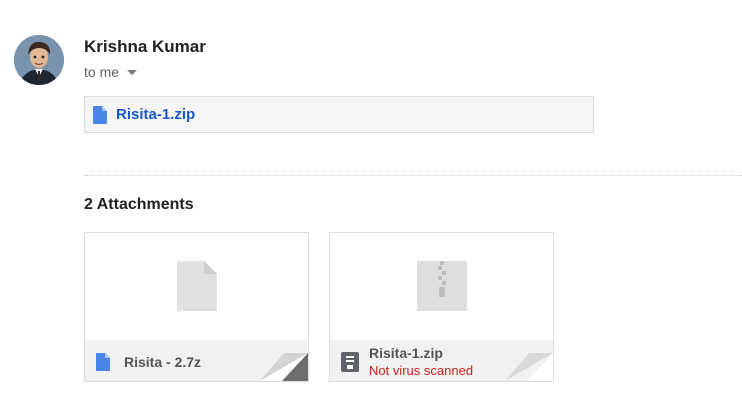 The image size is (742, 418). What do you see at coordinates (156, 114) in the screenshot?
I see `inline-attachment-name: Risita-1.zip` at bounding box center [156, 114].